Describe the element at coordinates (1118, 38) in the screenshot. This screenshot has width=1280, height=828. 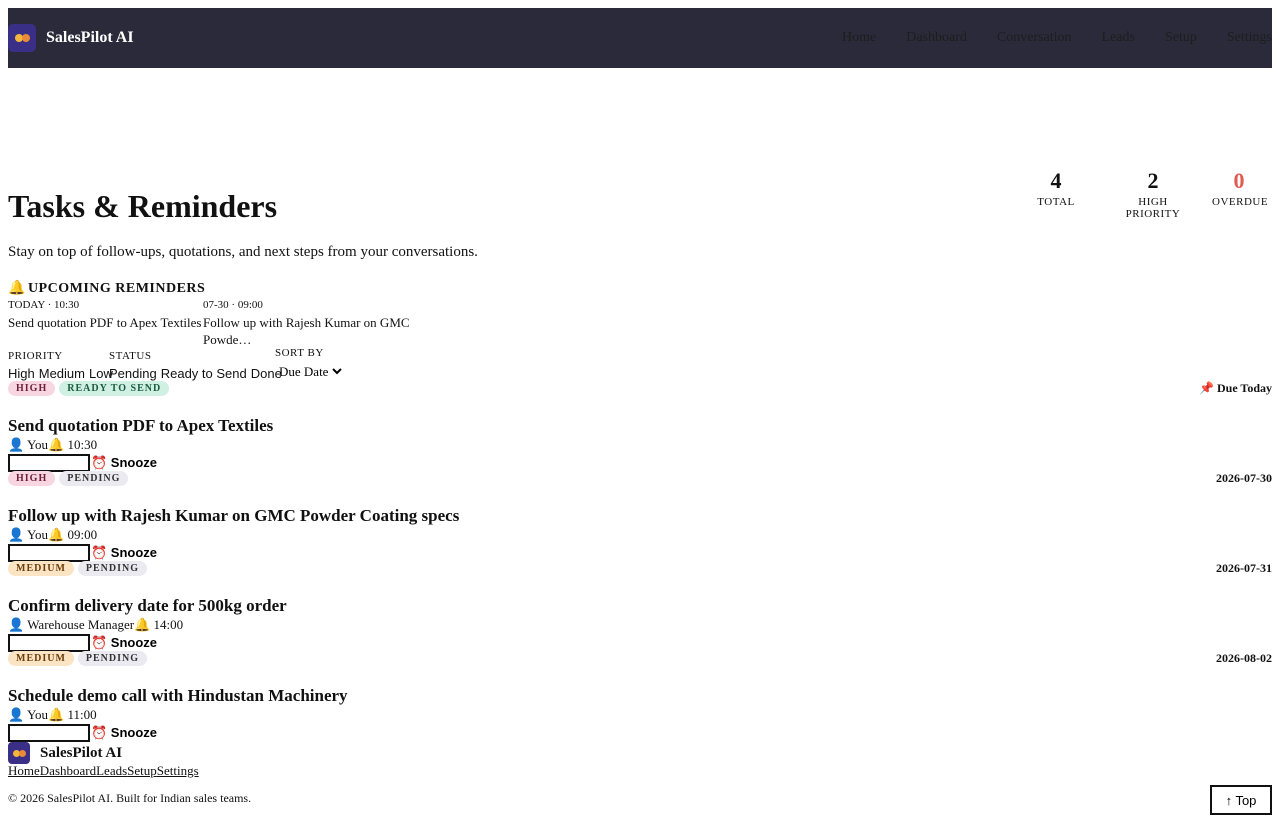
I see `nav-leads: Leads` at that location.